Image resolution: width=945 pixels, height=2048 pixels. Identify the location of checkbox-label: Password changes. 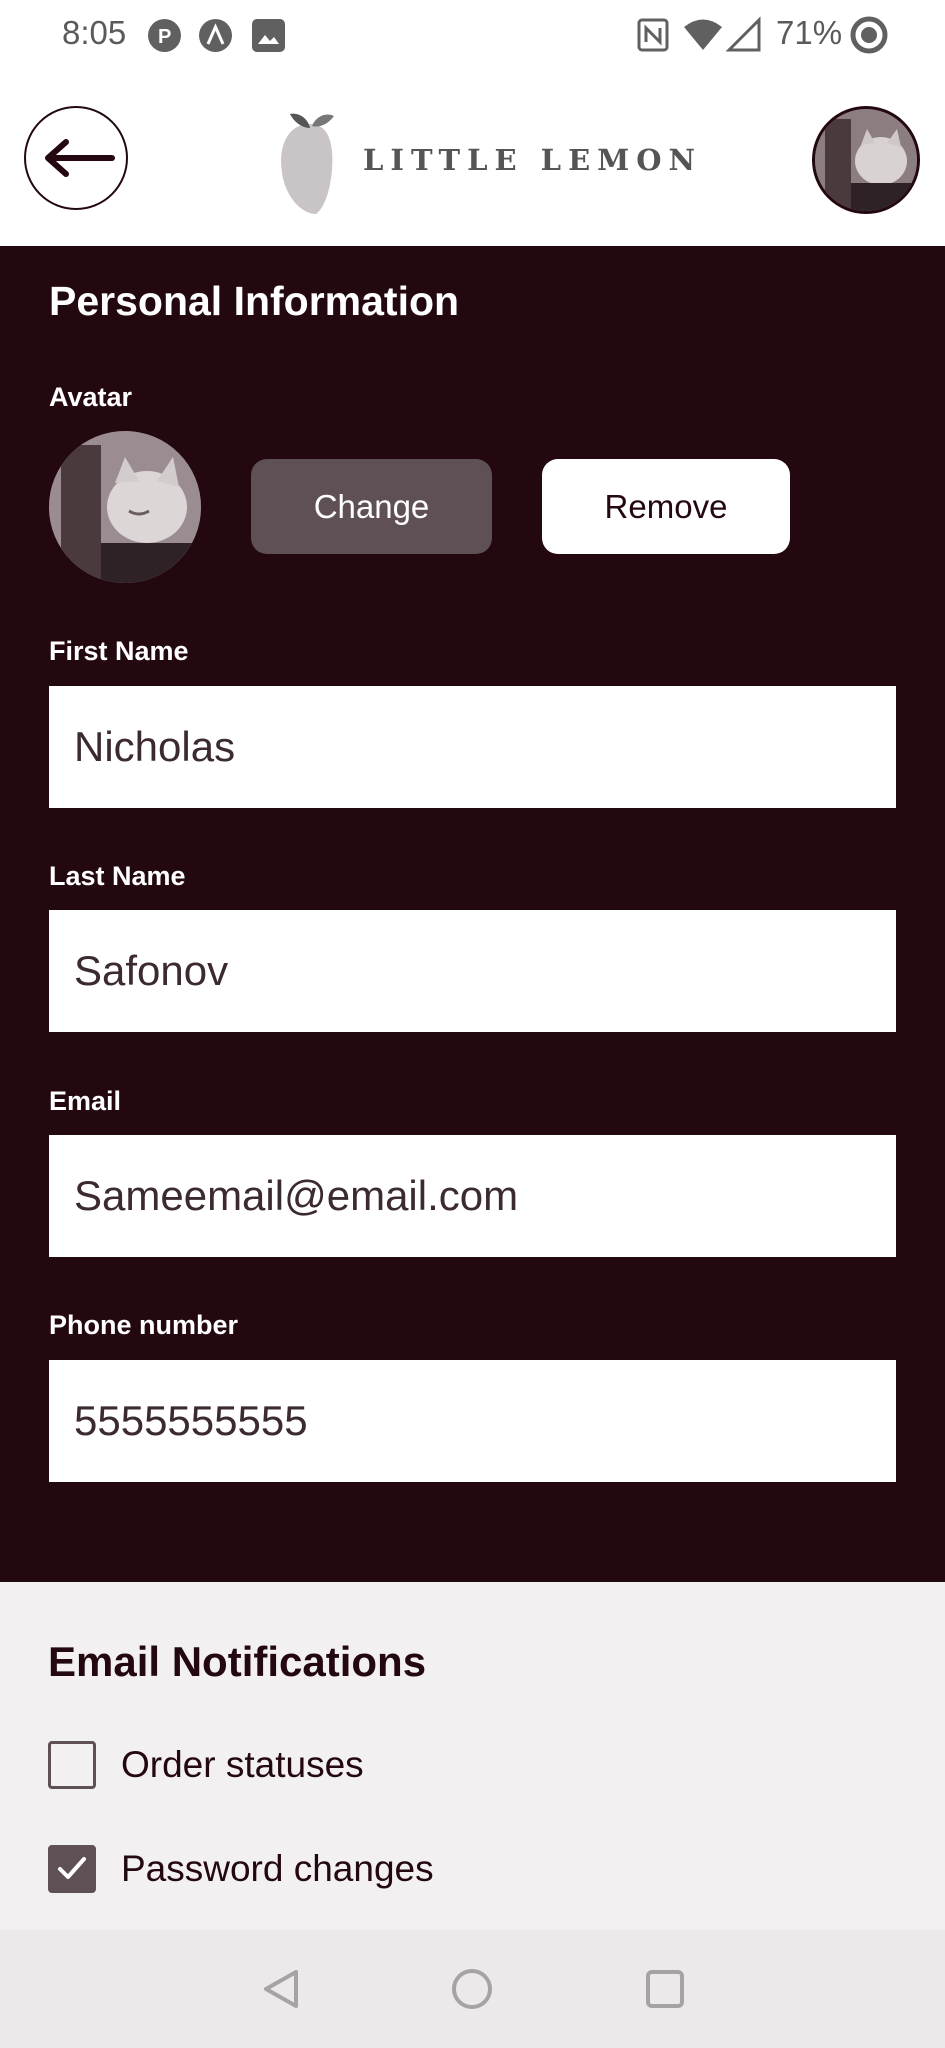
(277, 1868).